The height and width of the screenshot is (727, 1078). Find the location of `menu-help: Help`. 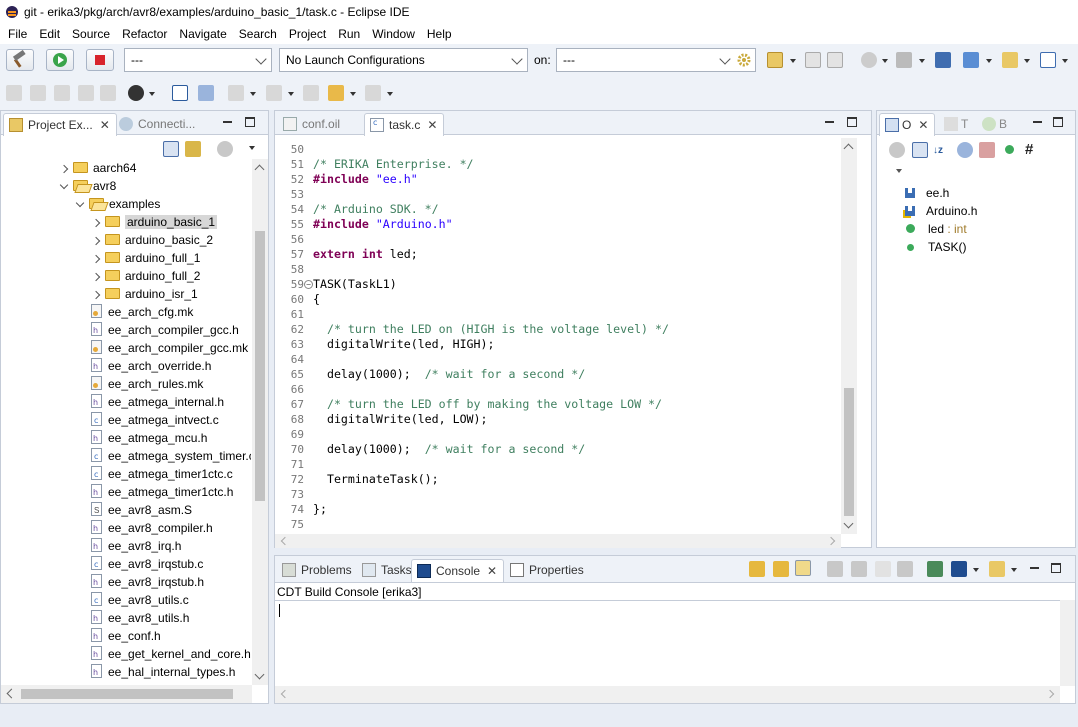

menu-help: Help is located at coordinates (439, 34).